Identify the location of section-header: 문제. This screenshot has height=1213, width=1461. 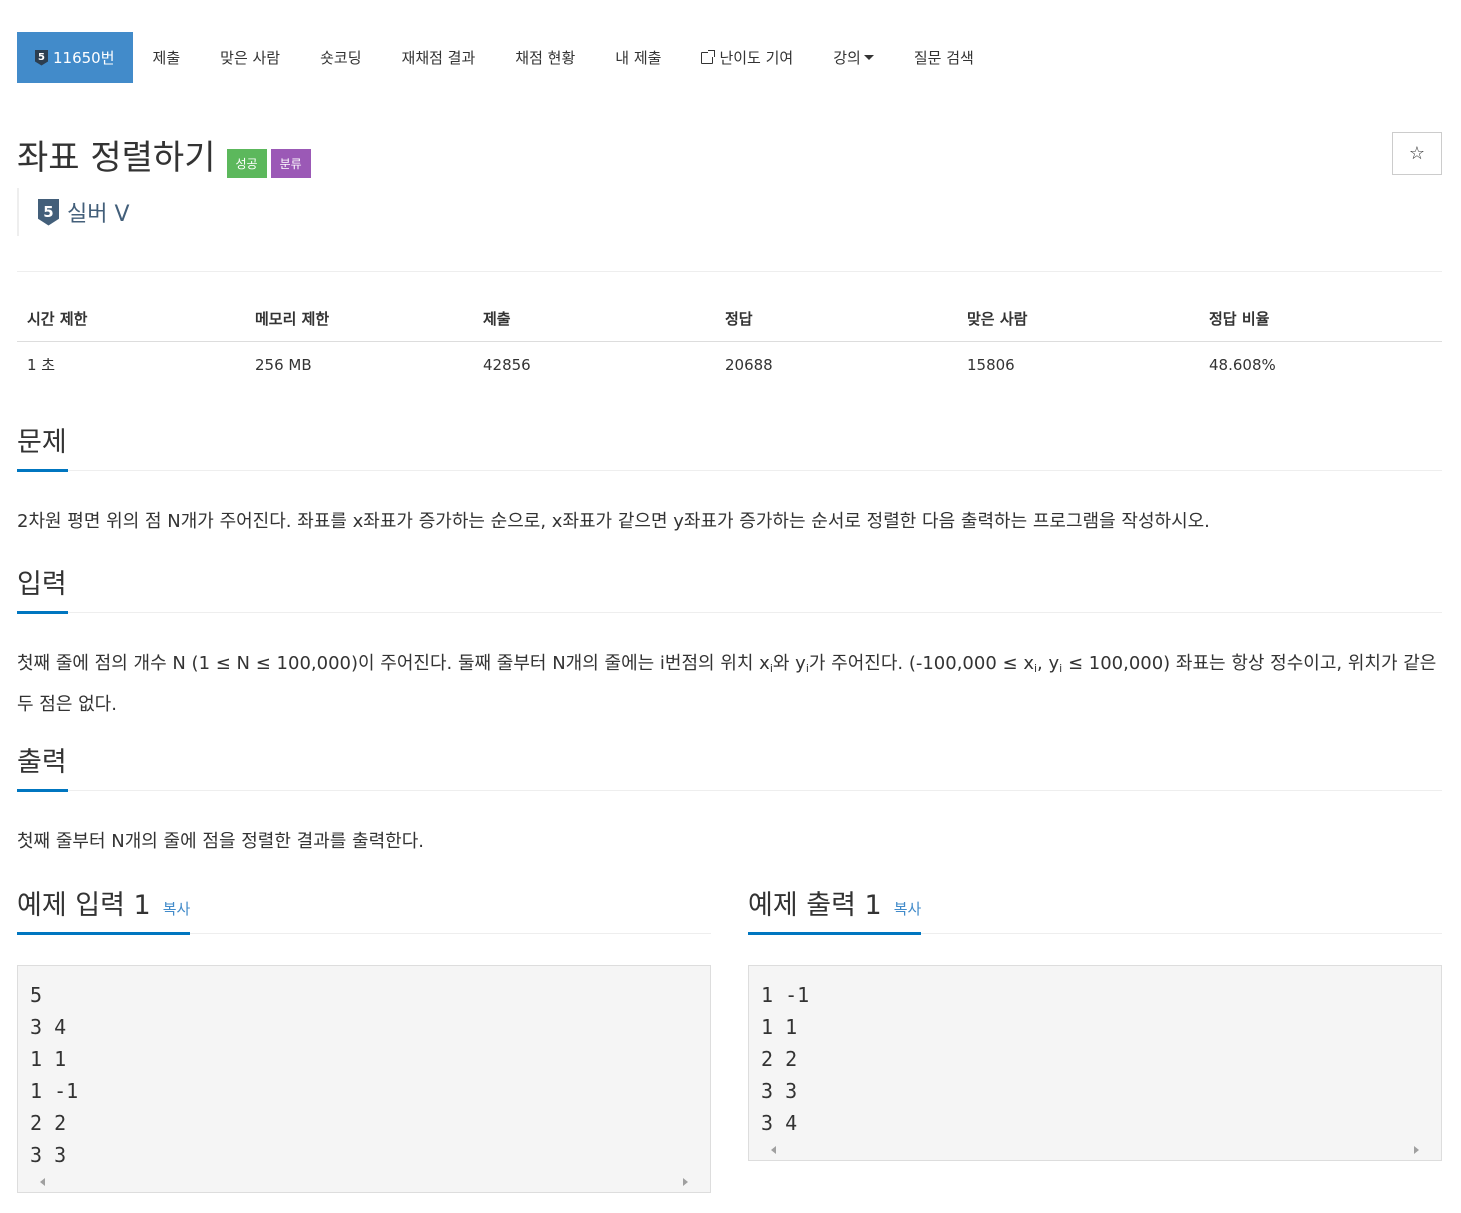
(729, 449).